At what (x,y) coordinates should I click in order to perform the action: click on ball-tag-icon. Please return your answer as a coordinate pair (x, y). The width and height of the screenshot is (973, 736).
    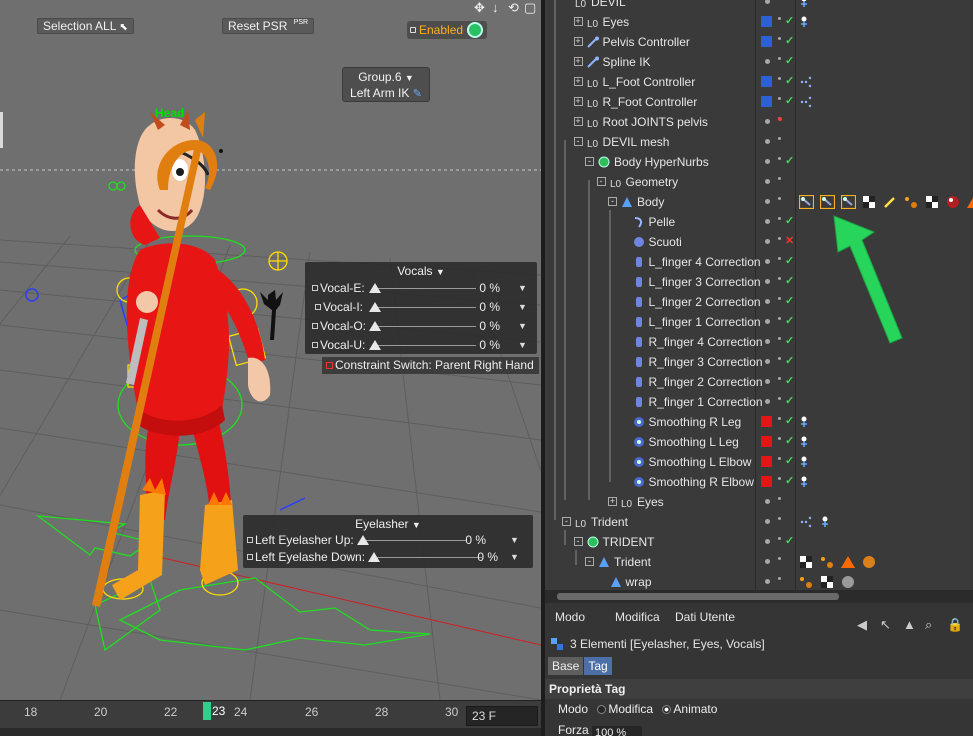
    Looking at the image, I should click on (869, 562).